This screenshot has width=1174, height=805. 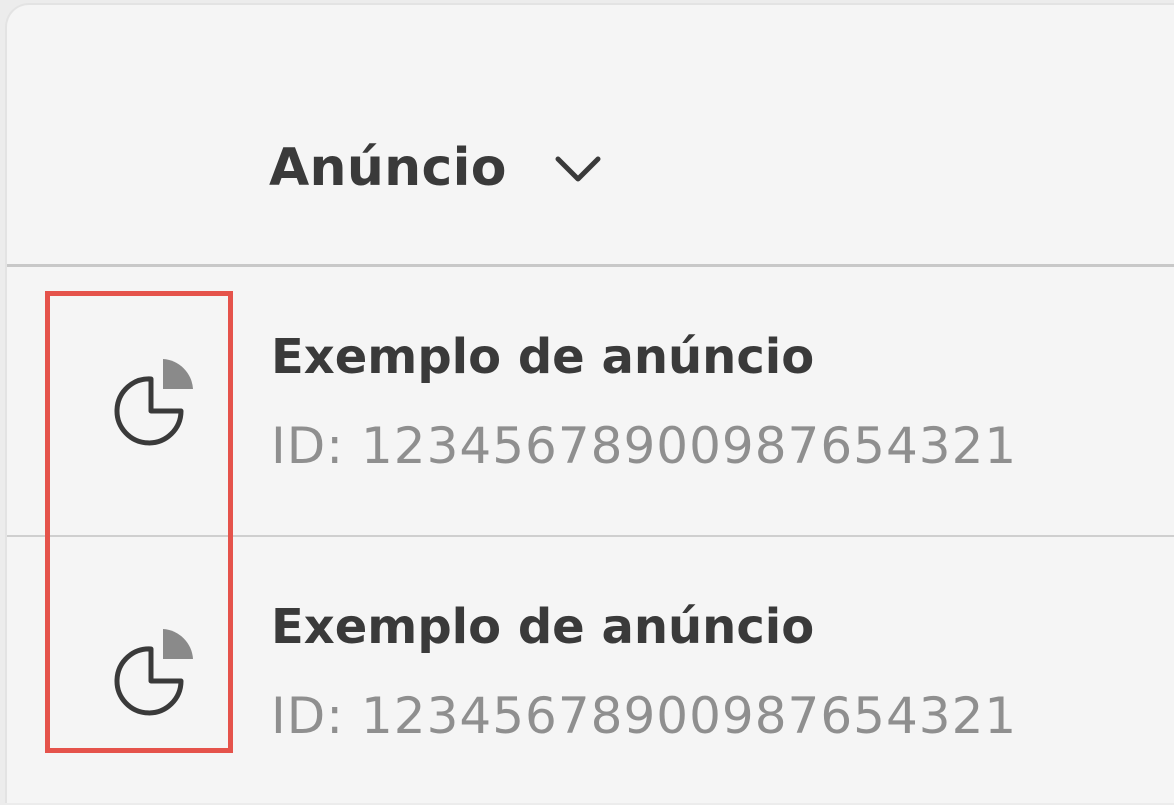 What do you see at coordinates (578, 170) in the screenshot?
I see `chevron-down-icon` at bounding box center [578, 170].